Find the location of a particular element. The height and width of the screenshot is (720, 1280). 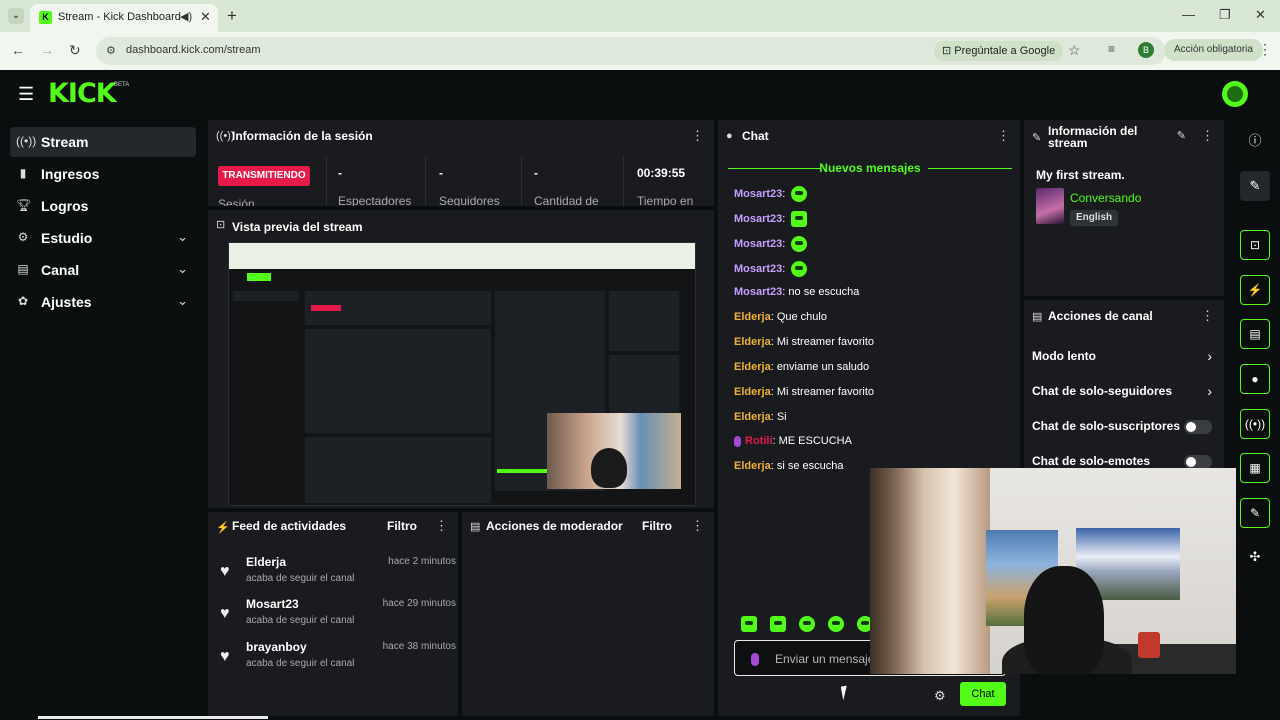

action-label: Chat de solo-seguidores is located at coordinates (1102, 391).